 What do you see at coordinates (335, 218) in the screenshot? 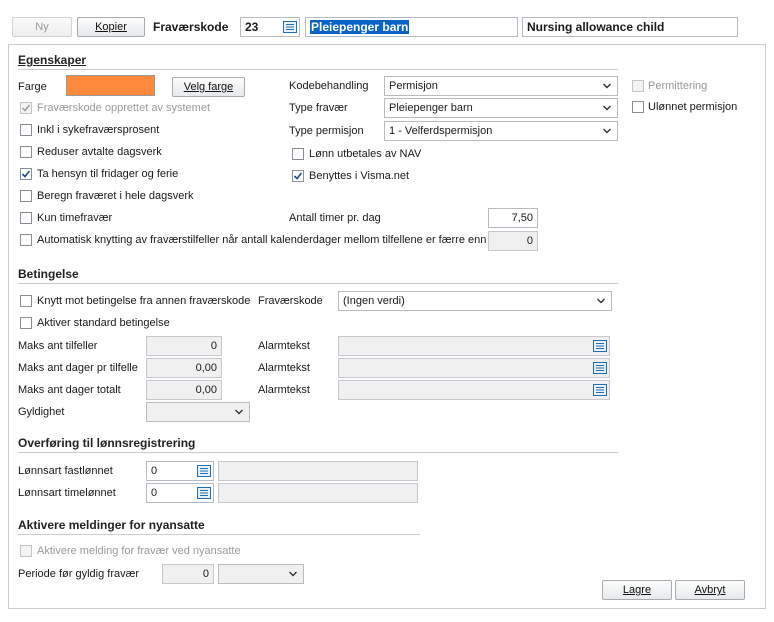
I see `hours-per-day-label: Antall timer pr. dag` at bounding box center [335, 218].